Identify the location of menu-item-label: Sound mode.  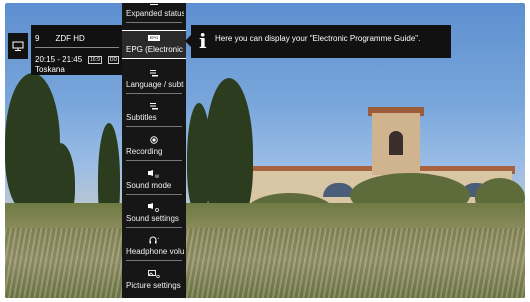
(149, 185).